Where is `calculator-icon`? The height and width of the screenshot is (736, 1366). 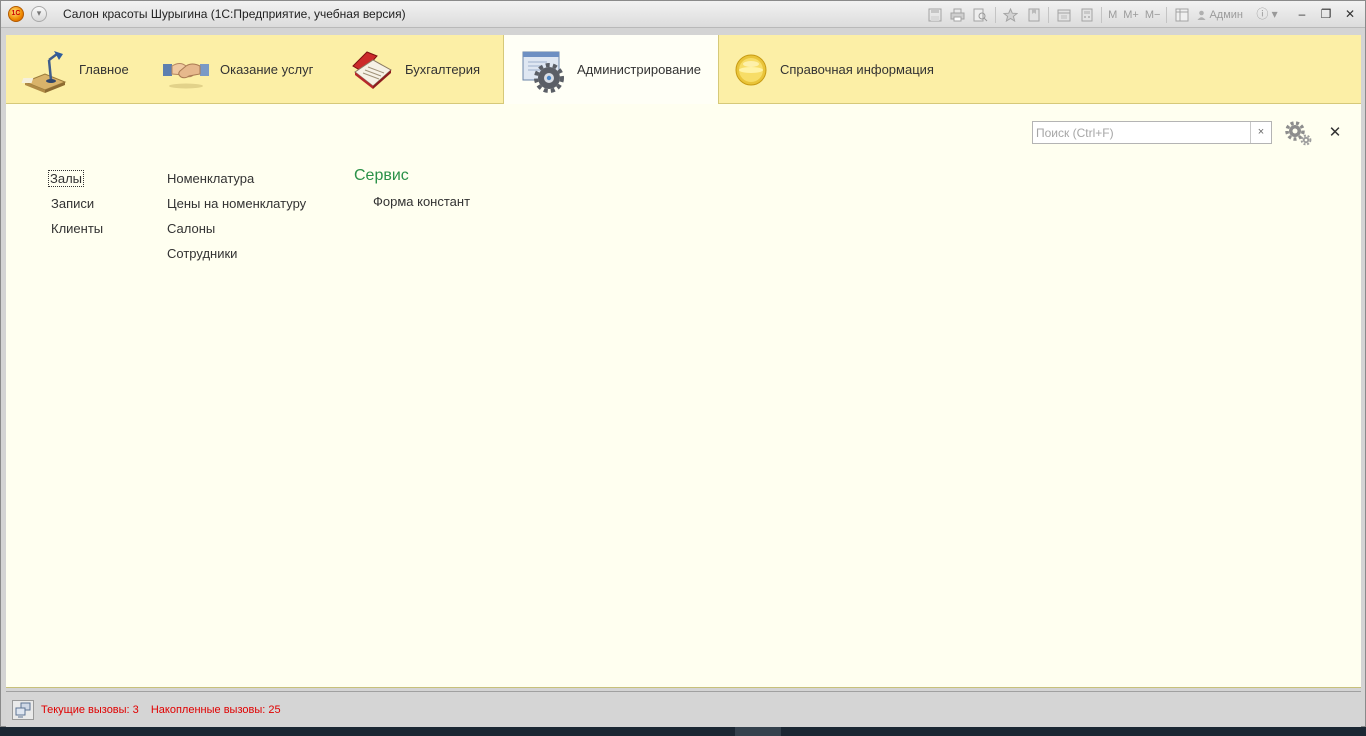 calculator-icon is located at coordinates (1086, 14).